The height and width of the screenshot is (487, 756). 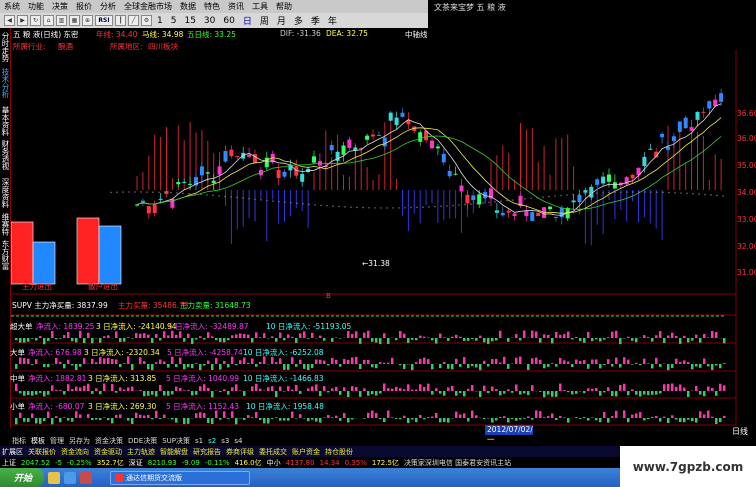 What do you see at coordinates (108, 452) in the screenshot?
I see `nav-fund-drive: 资金驱动` at bounding box center [108, 452].